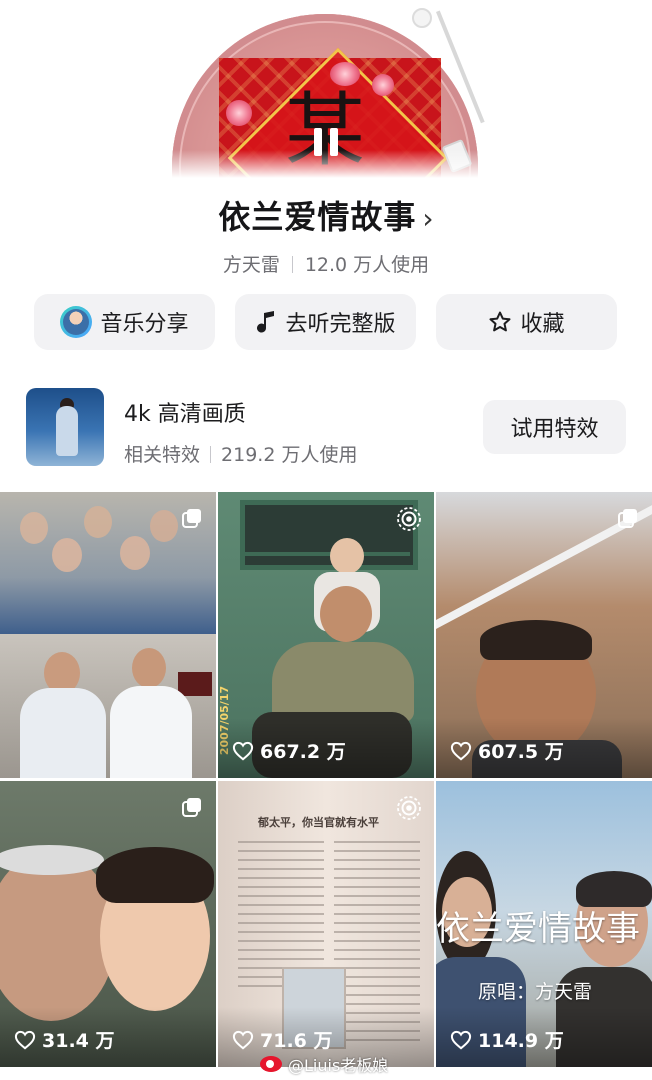 This screenshot has height=1080, width=652. Describe the element at coordinates (521, 1041) in the screenshot. I see `like-count-value: 114.9 万` at that location.